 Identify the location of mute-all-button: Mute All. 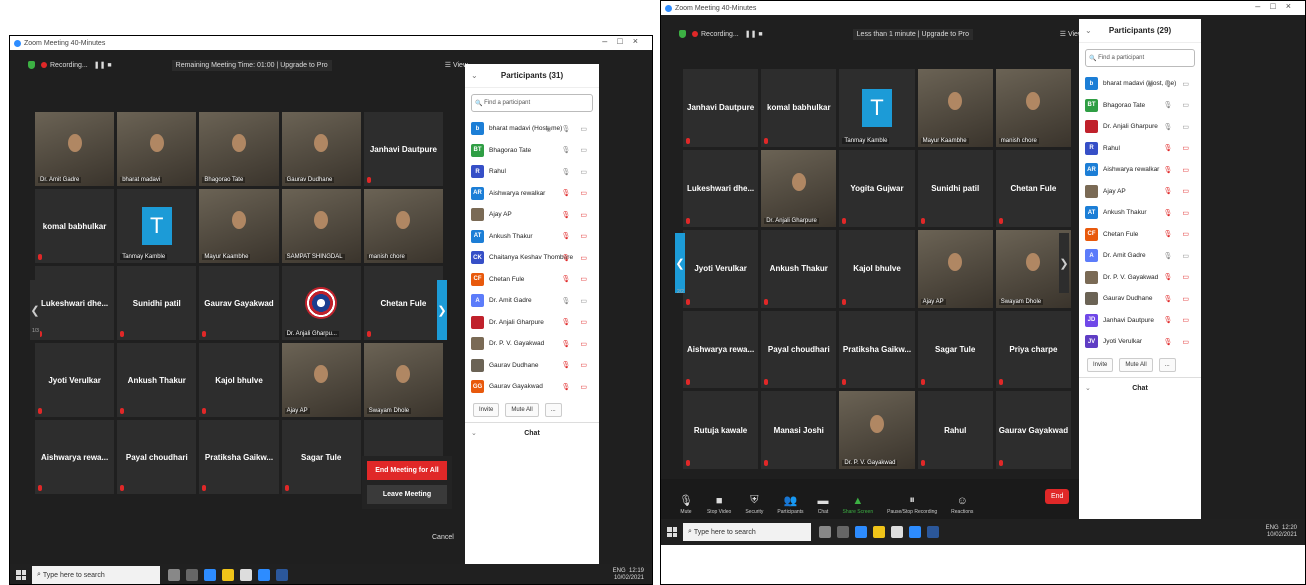
(1136, 364).